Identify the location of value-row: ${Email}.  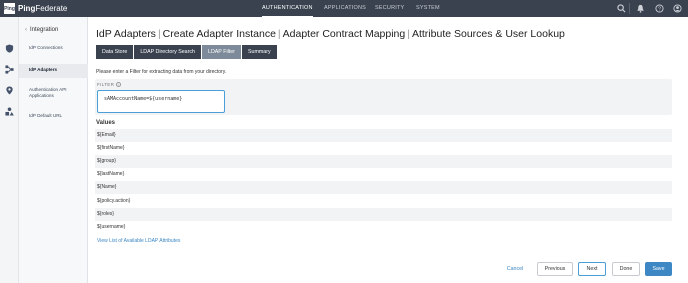
(383, 135).